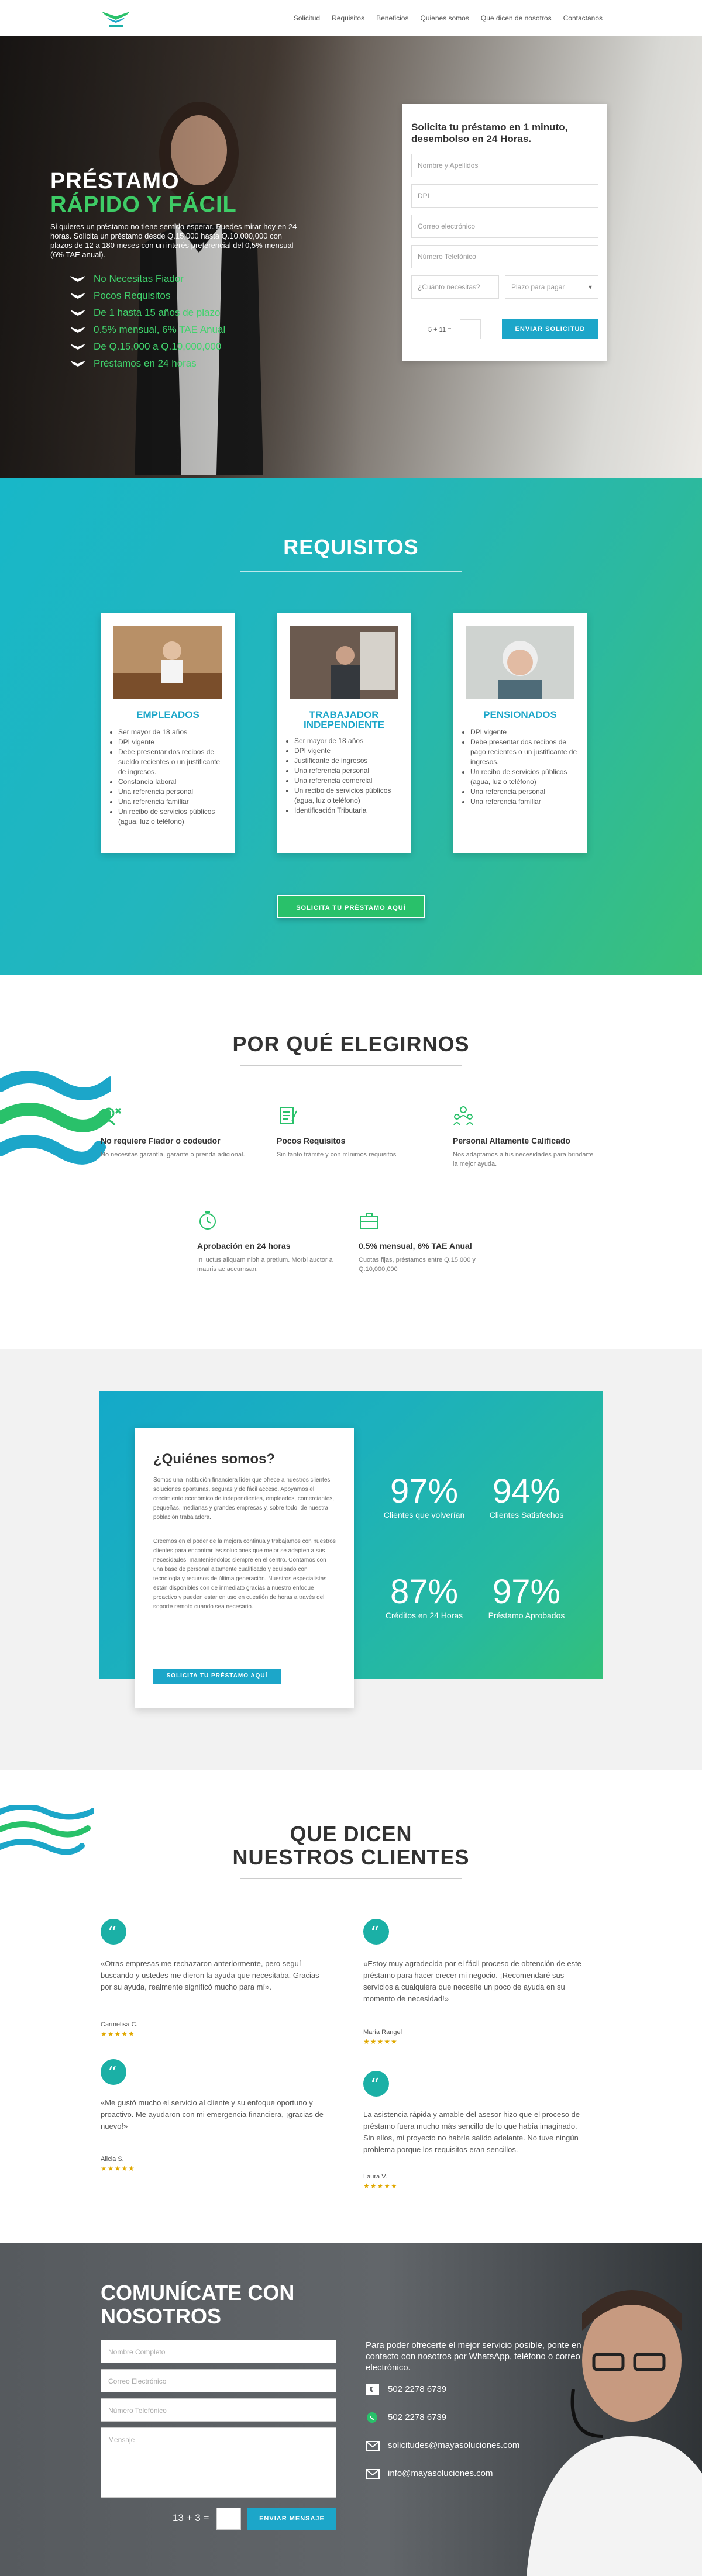 Image resolution: width=702 pixels, height=2576 pixels. Describe the element at coordinates (373, 2474) in the screenshot. I see `mail-icon` at that location.